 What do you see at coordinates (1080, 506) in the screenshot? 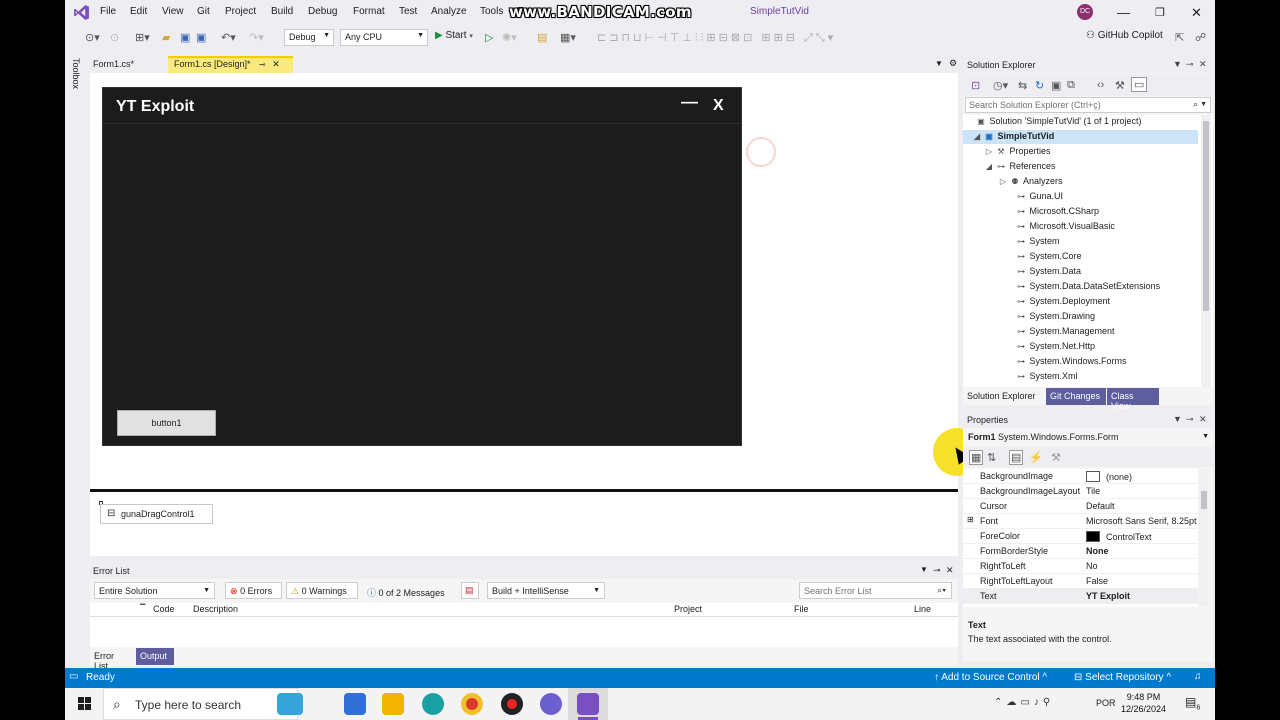
I see `property-row: Cursor Default` at bounding box center [1080, 506].